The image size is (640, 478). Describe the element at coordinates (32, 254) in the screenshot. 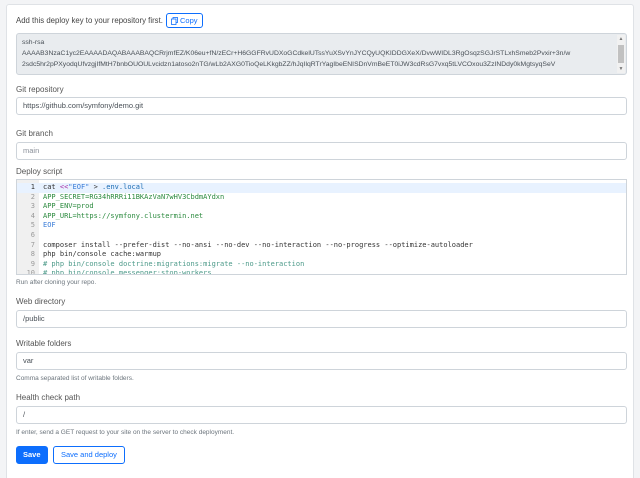

I see `line-number: 8` at that location.